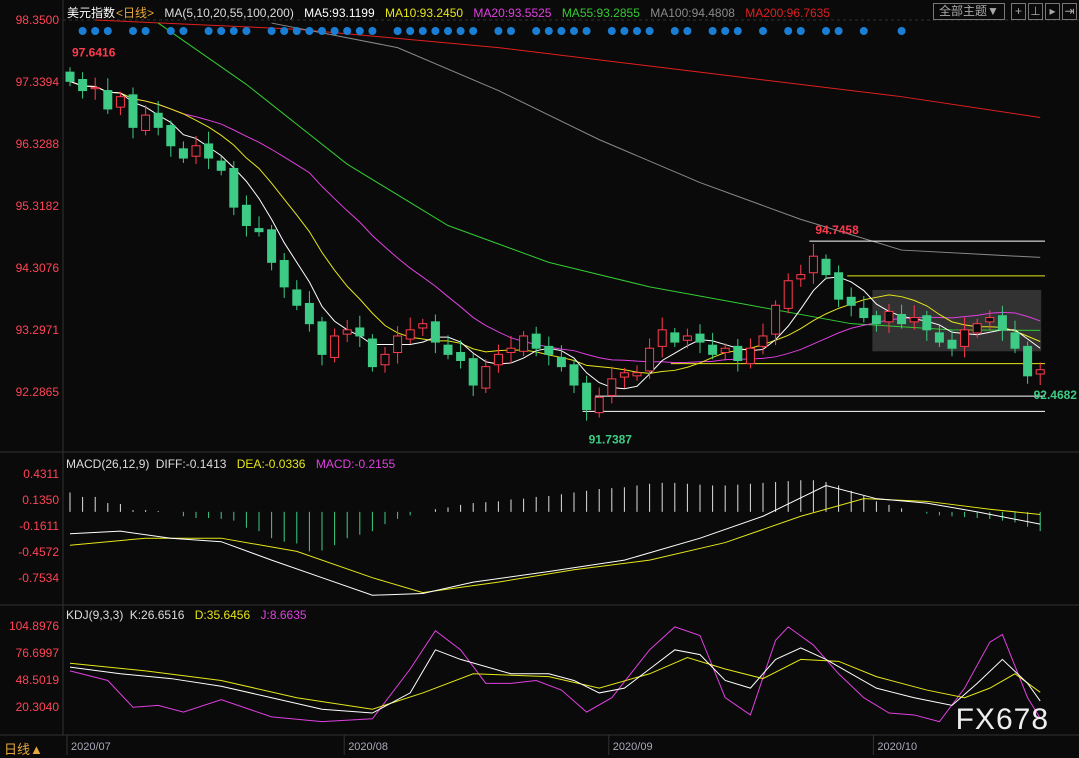 This screenshot has height=758, width=1079. What do you see at coordinates (283, 615) in the screenshot?
I see `j-value: J:8.6635` at bounding box center [283, 615].